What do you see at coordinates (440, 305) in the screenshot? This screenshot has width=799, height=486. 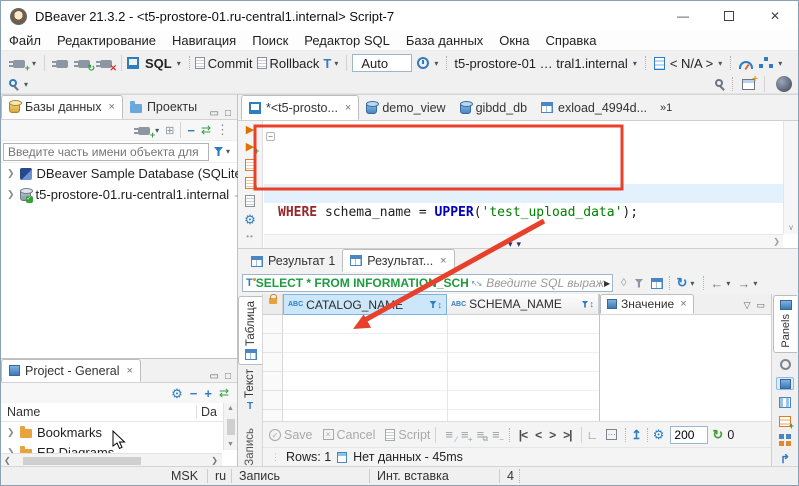 I see `column-sort-icon: ↕` at bounding box center [440, 305].